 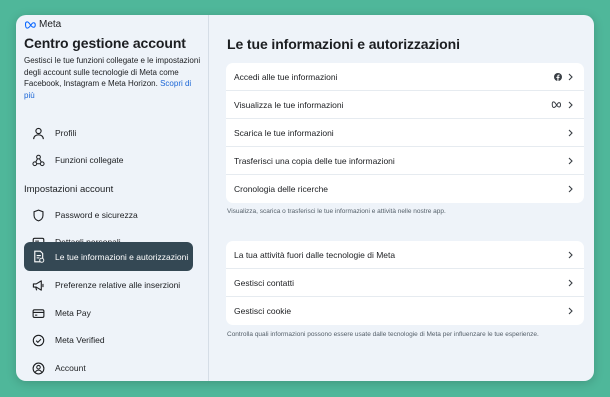 I want to click on section-label-impostazioni: Impostazioni account, so click(x=69, y=189).